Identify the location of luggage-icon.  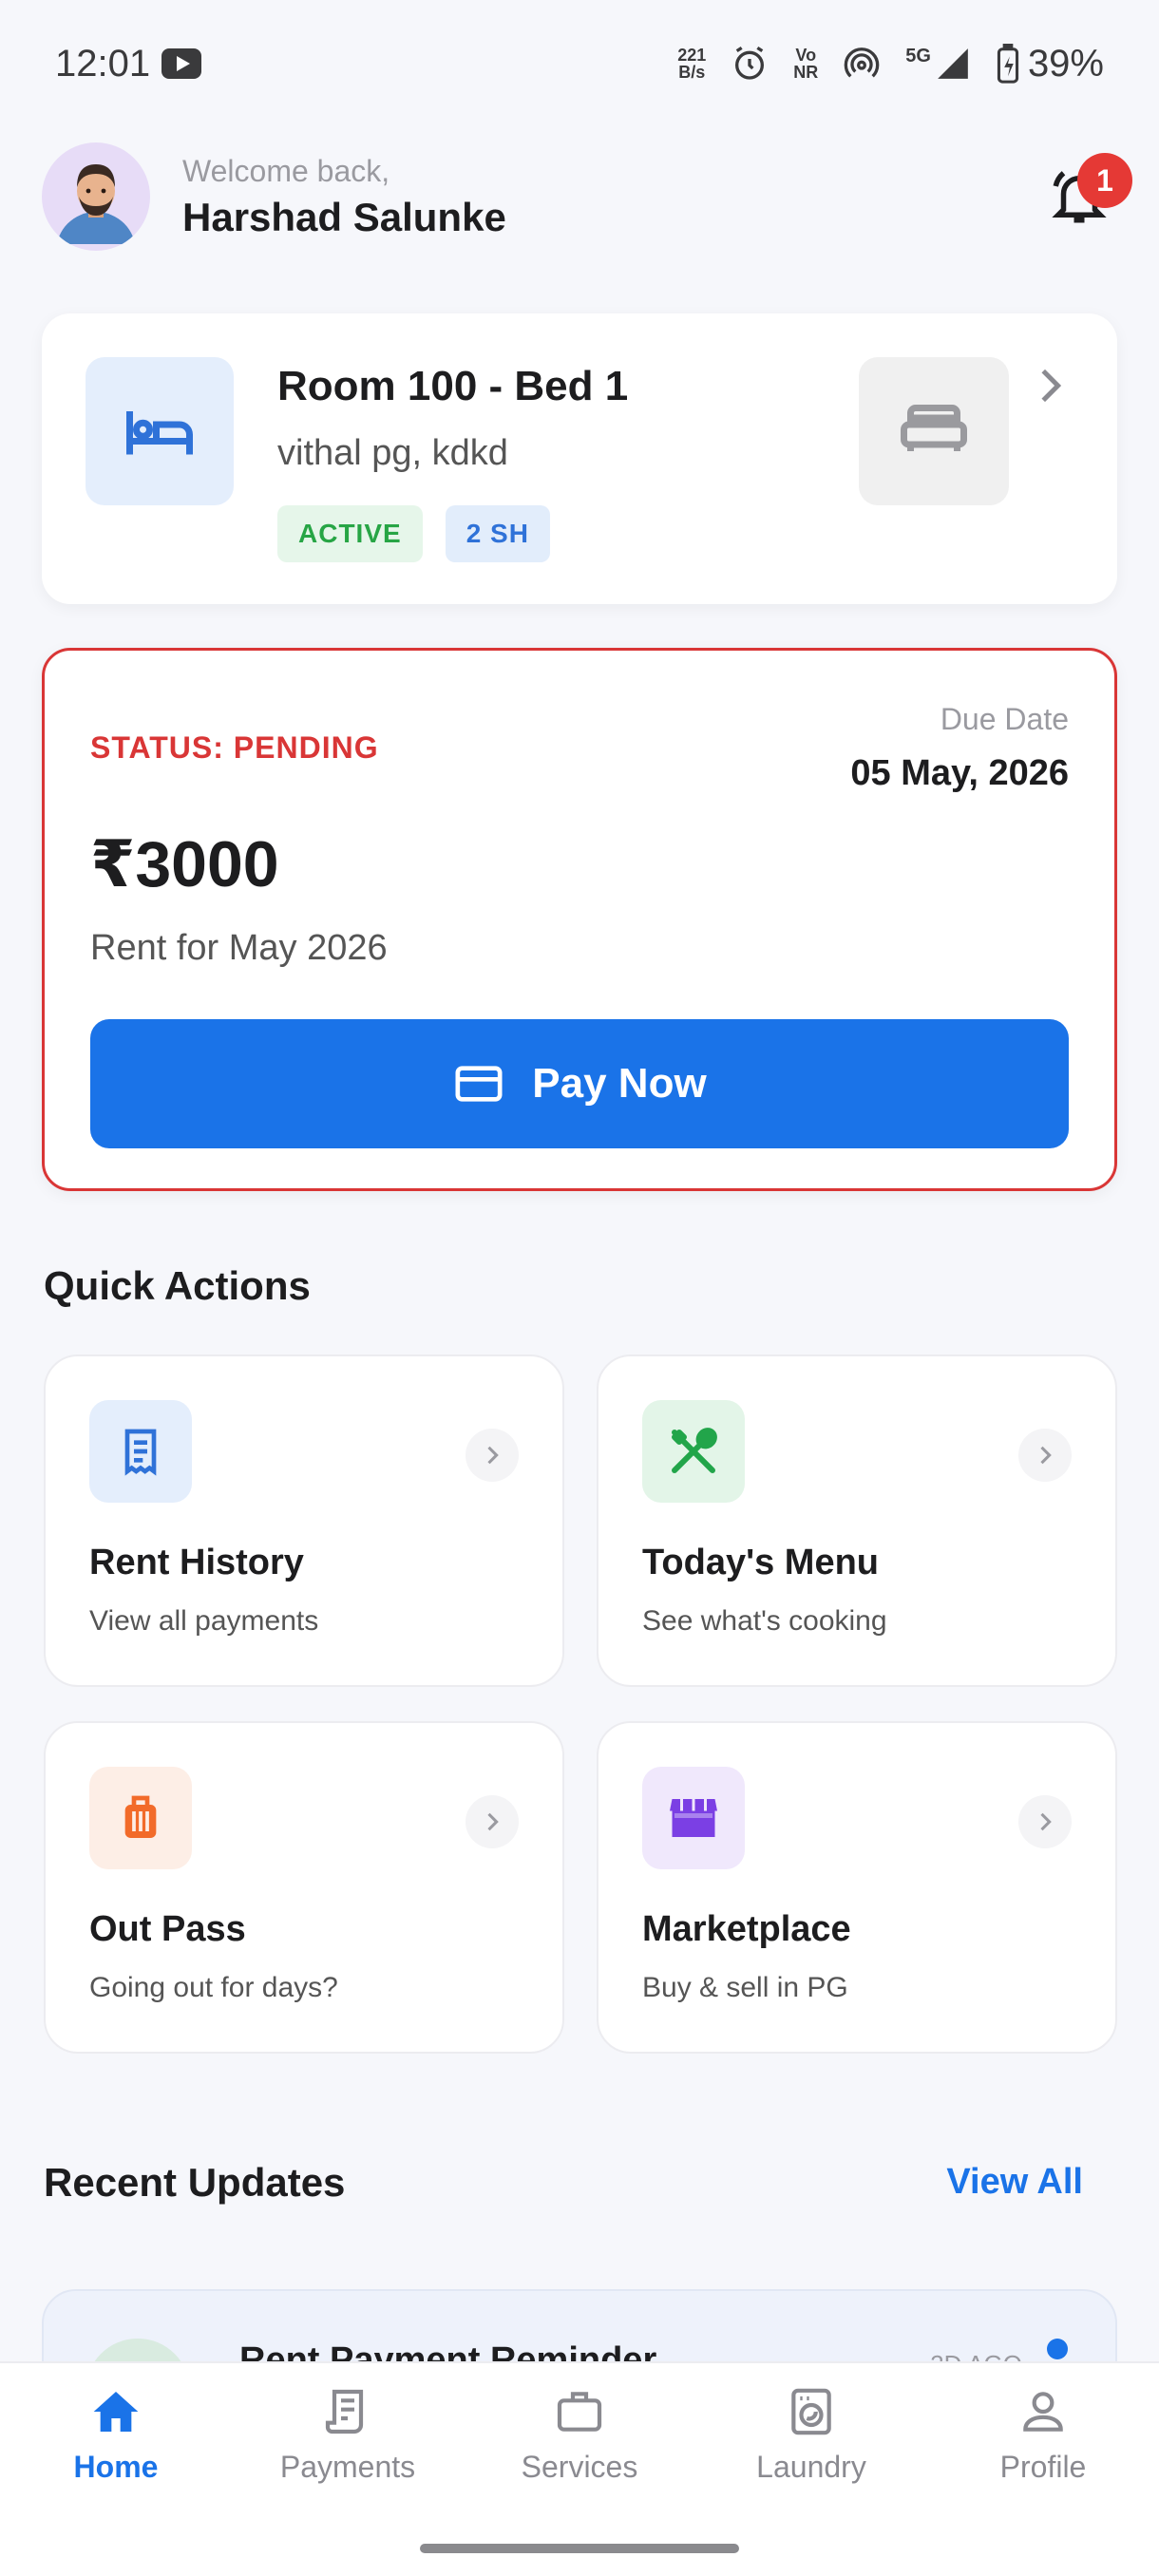
(140, 1818).